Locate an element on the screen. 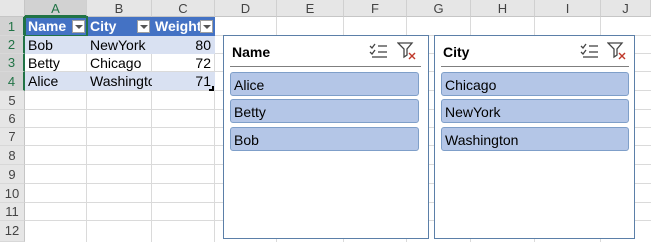  column-header-e: E is located at coordinates (310, 8).